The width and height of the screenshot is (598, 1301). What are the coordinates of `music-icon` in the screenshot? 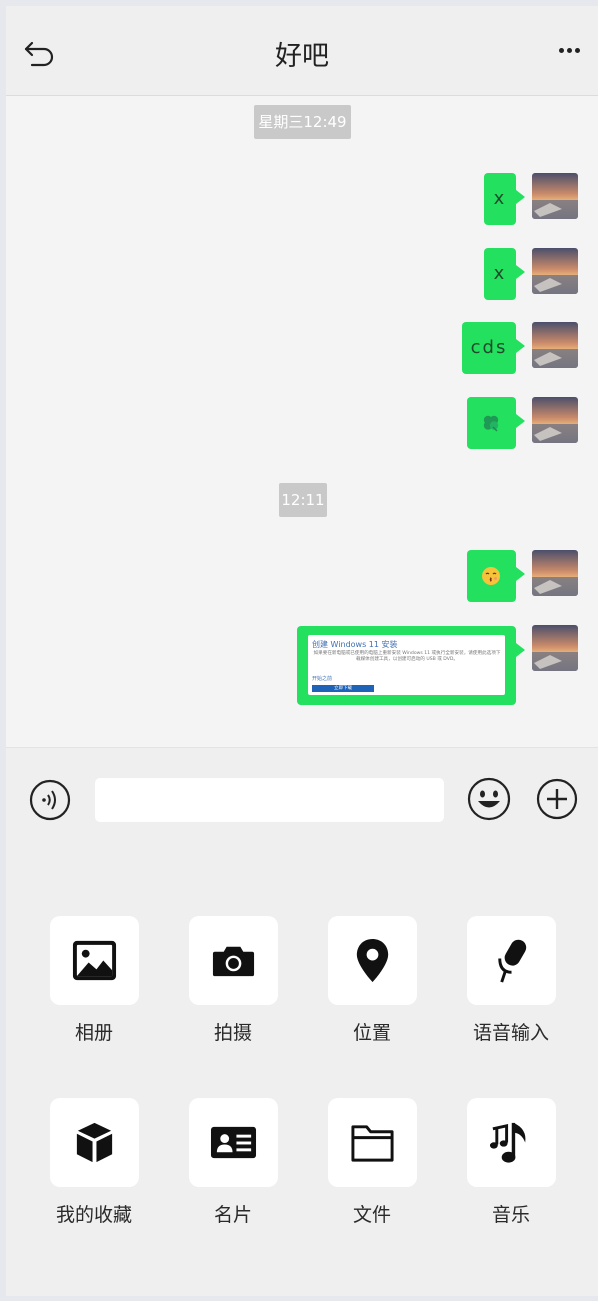 It's located at (507, 1142).